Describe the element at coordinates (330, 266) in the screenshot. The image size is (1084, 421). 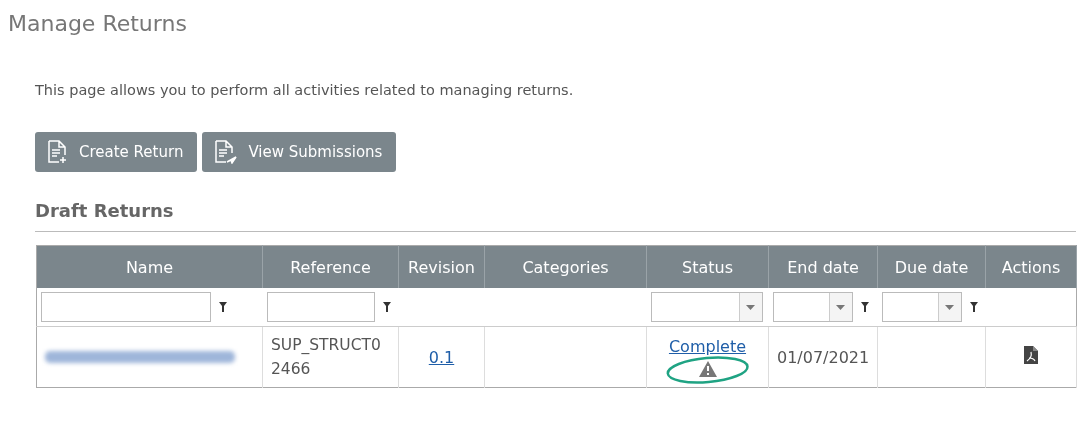
I see `column-header: Reference` at that location.